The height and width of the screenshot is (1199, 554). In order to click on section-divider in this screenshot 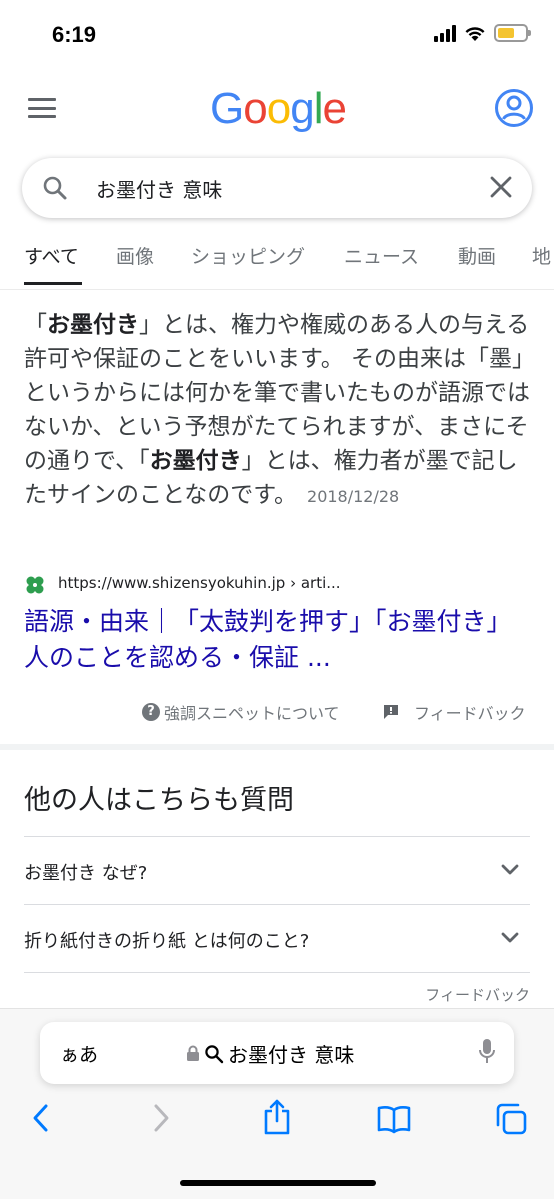, I will do `click(277, 747)`.